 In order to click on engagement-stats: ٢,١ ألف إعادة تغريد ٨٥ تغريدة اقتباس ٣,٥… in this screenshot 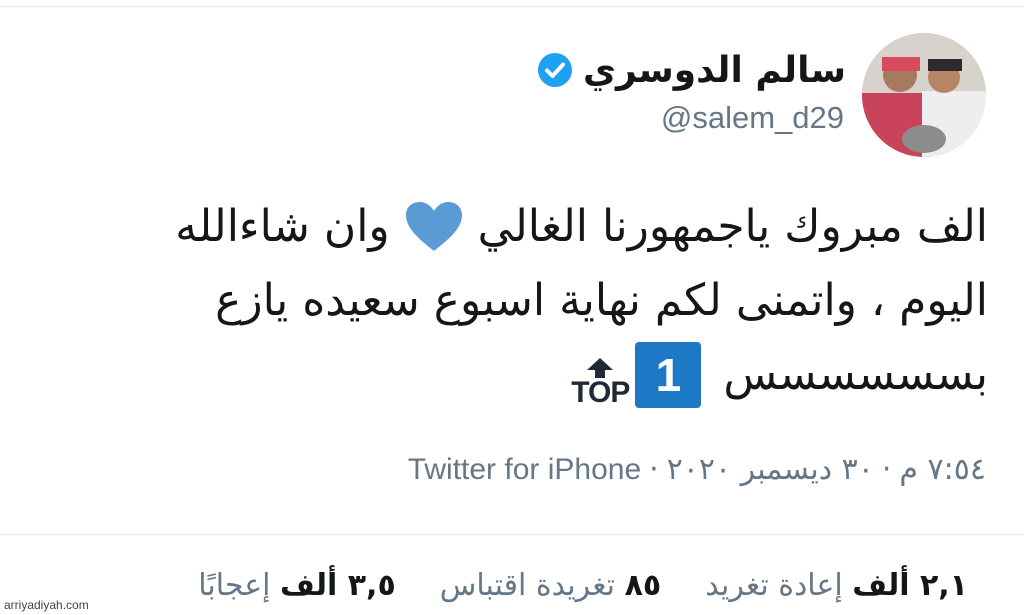, I will do `click(583, 585)`.